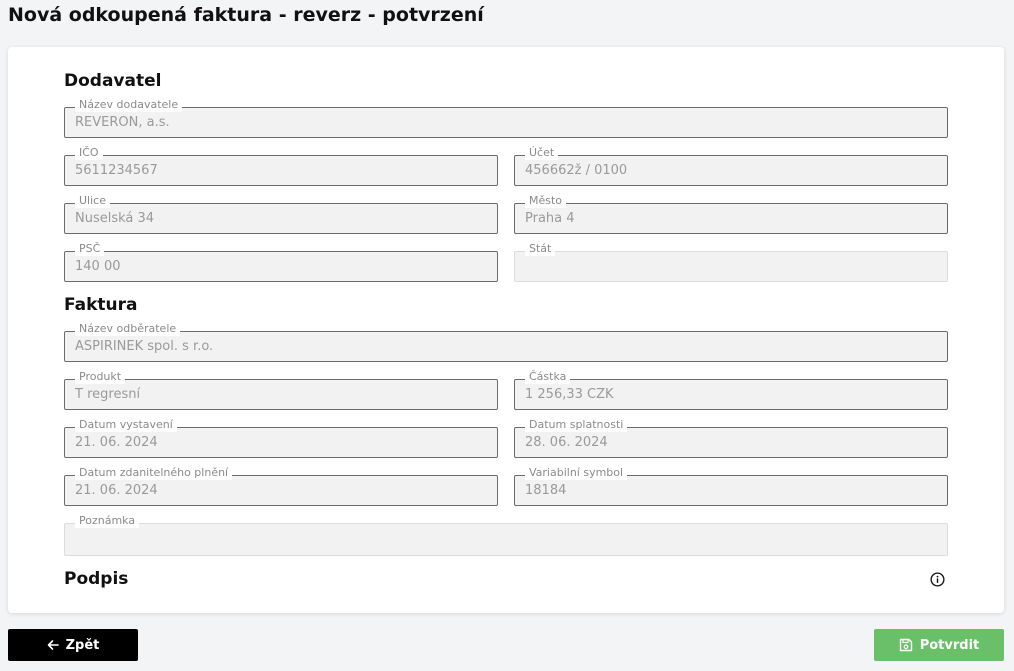  What do you see at coordinates (115, 218) in the screenshot?
I see `street-value: Nuselská 34` at bounding box center [115, 218].